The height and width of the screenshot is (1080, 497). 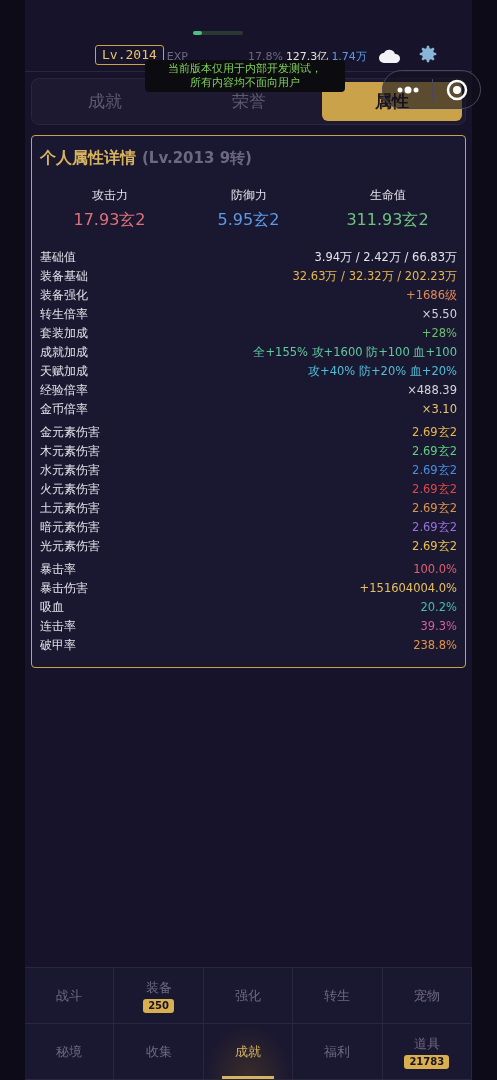 What do you see at coordinates (109, 195) in the screenshot?
I see `stat-label: 攻击力` at bounding box center [109, 195].